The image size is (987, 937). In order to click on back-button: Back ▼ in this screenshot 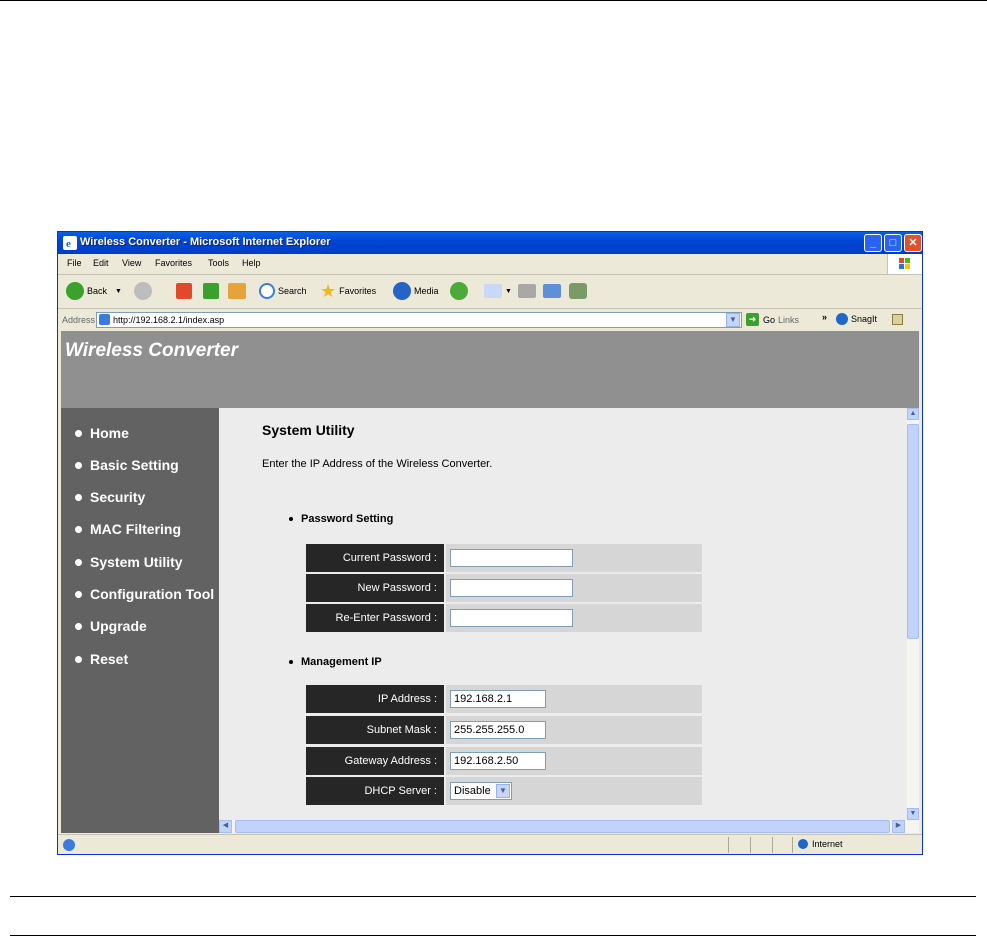, I will do `click(94, 291)`.